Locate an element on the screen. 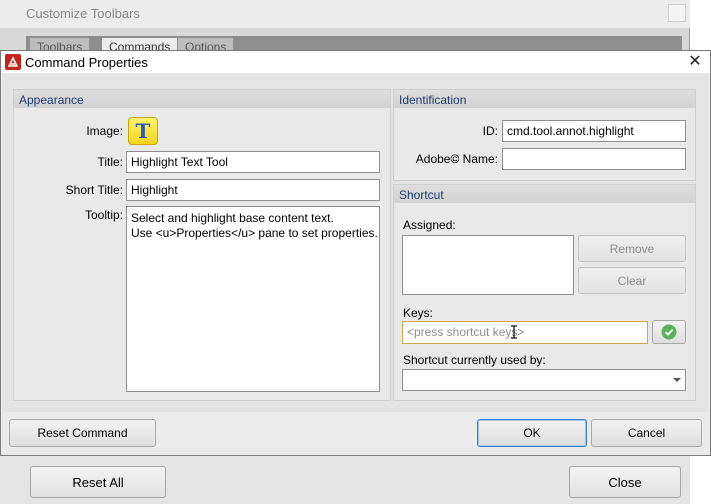 The height and width of the screenshot is (504, 711). cancel-button: Cancel is located at coordinates (646, 433).